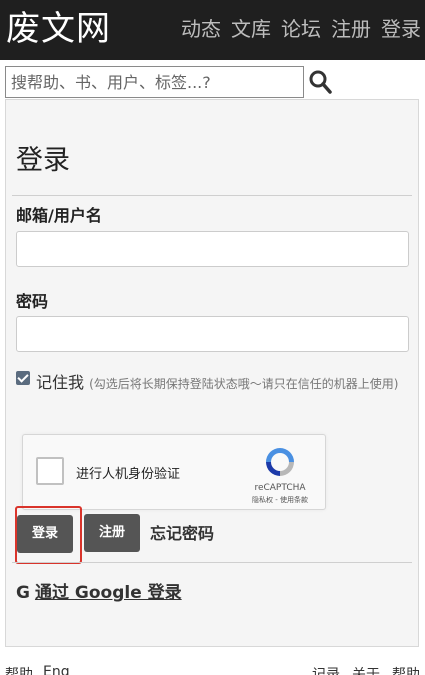 The width and height of the screenshot is (425, 675). I want to click on recaptcha-widget: 进行人机身份验证 reCAPTCHA 隐私权 - 使用条款, so click(174, 472).